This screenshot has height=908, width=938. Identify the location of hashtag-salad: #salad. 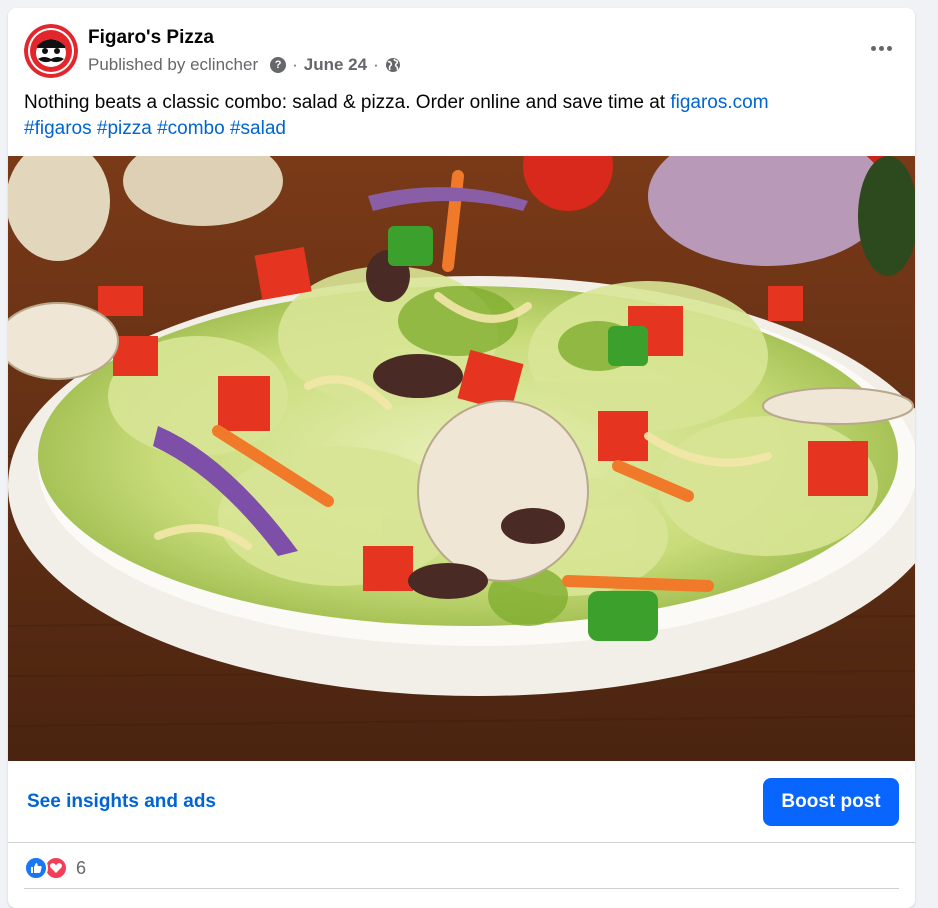
(258, 128).